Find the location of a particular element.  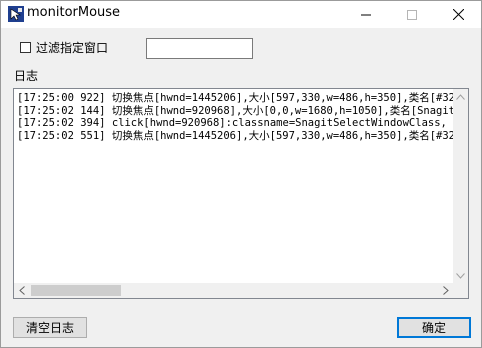

scroll-up-icon is located at coordinates (460, 96).